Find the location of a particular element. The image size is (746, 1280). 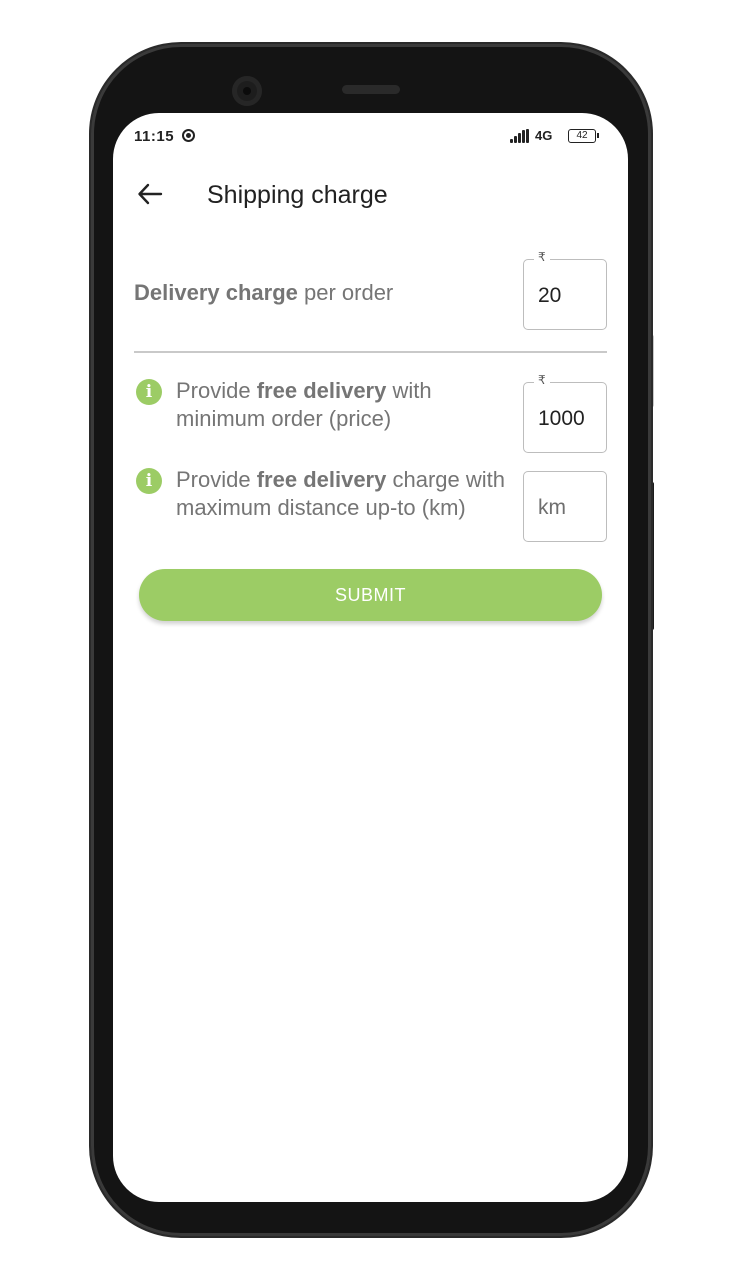

submit-button: SUBMIT is located at coordinates (370, 595).